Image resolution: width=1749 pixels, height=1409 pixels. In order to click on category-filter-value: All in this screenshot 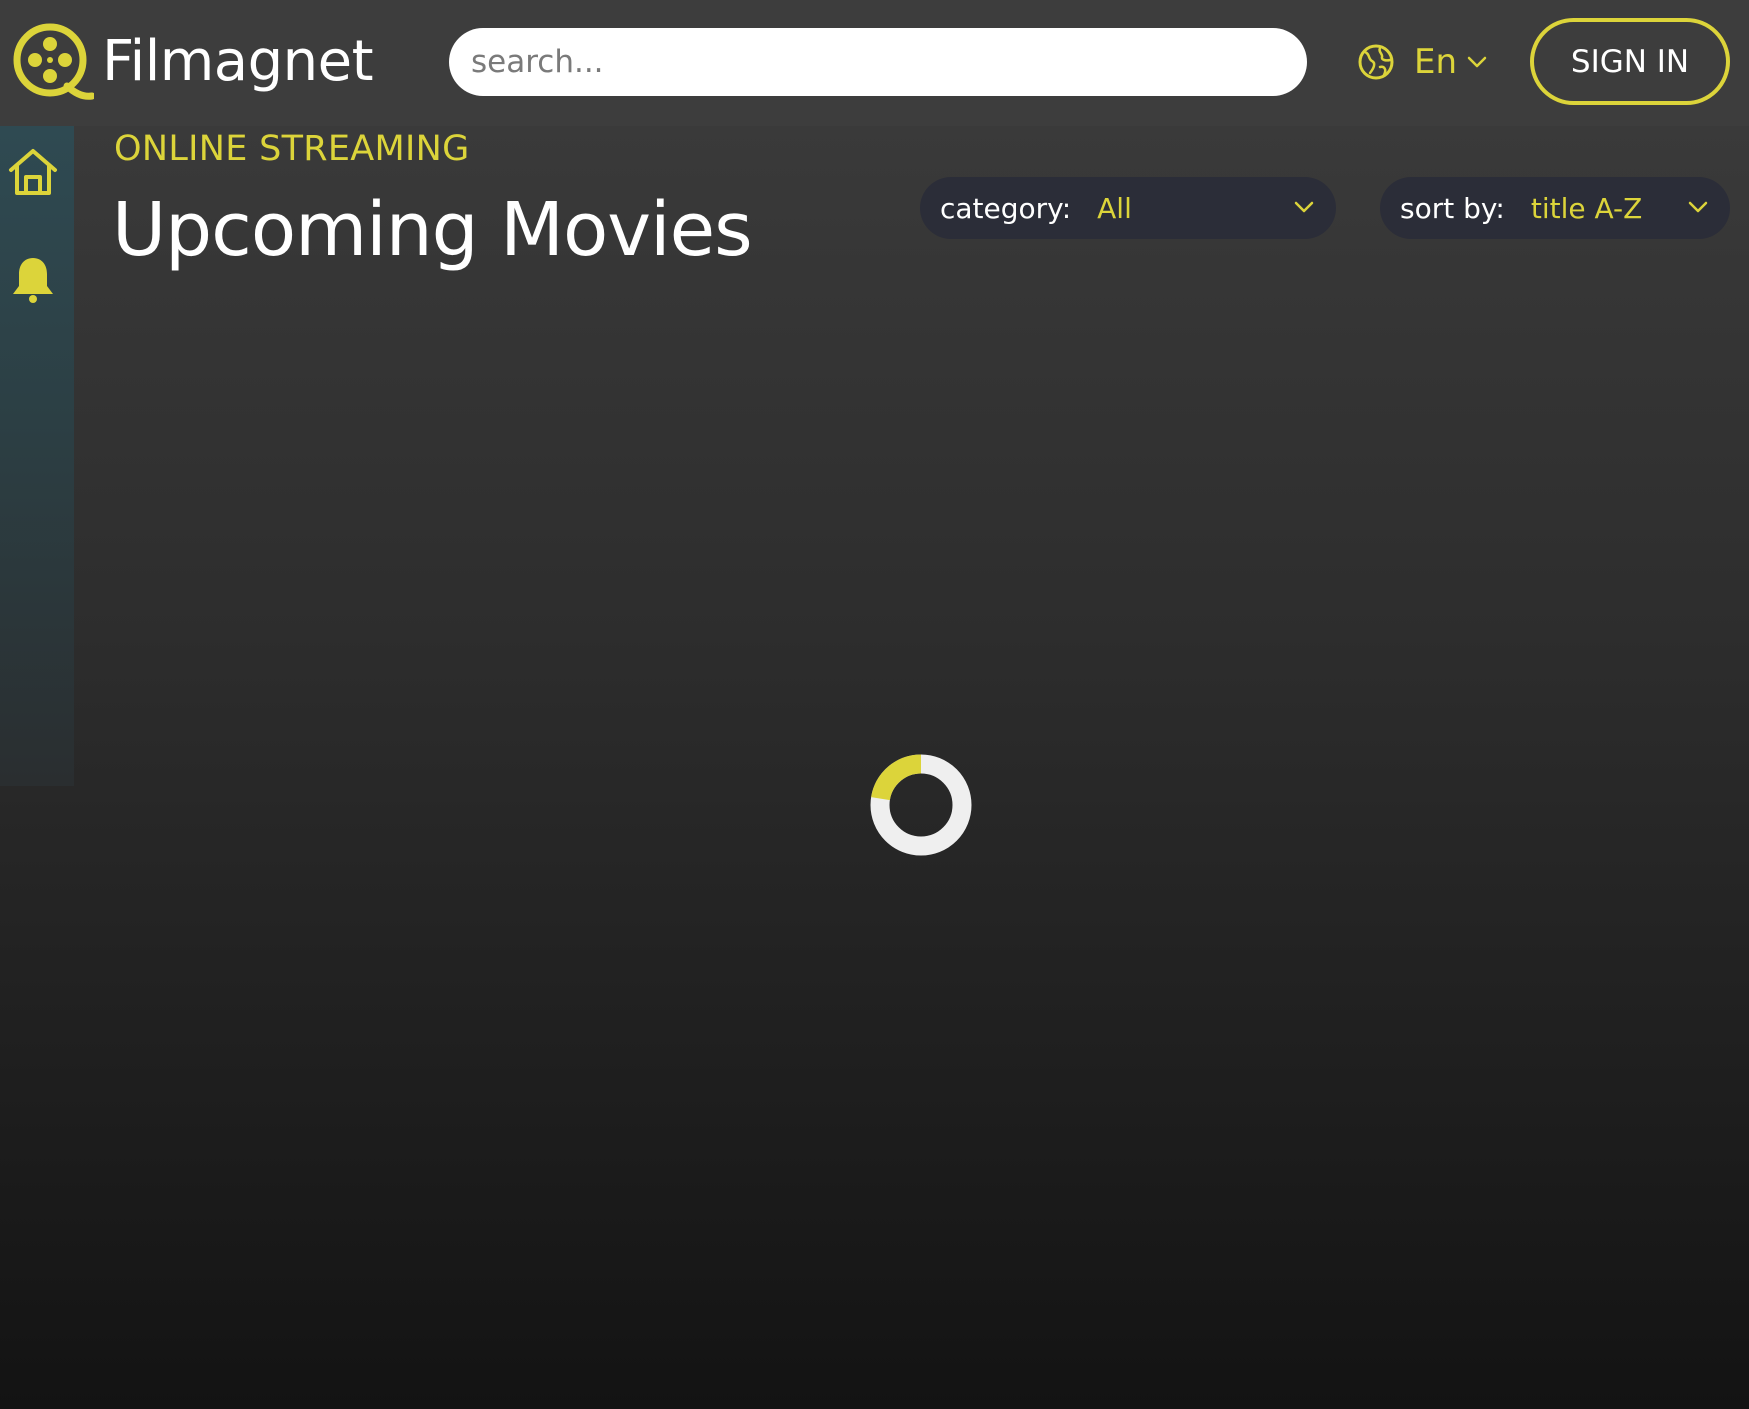, I will do `click(1114, 208)`.